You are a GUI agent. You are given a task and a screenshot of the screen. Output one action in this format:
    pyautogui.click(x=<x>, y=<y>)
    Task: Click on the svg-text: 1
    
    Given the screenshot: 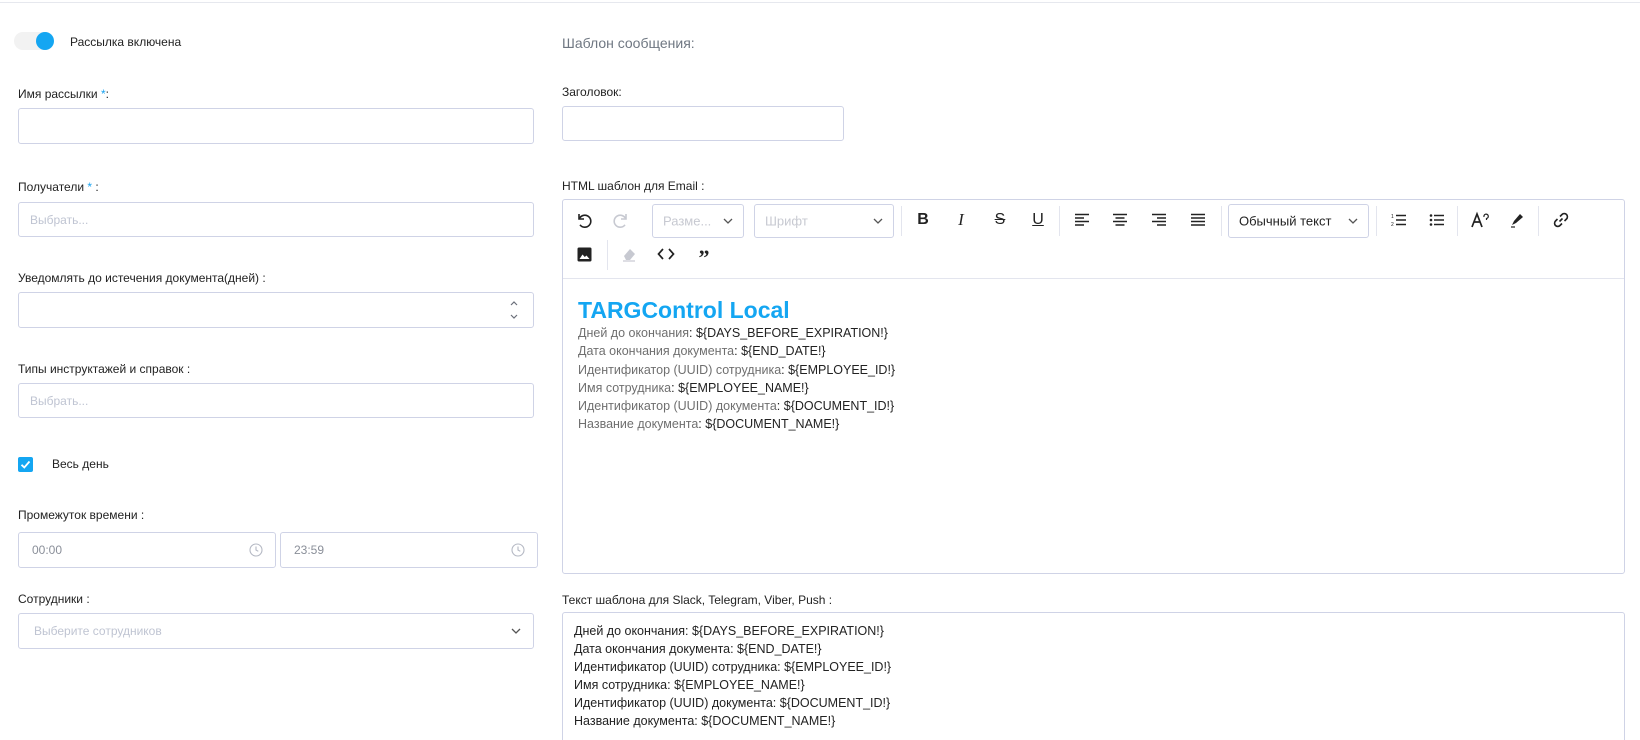 What is the action you would take?
    pyautogui.click(x=1392, y=217)
    